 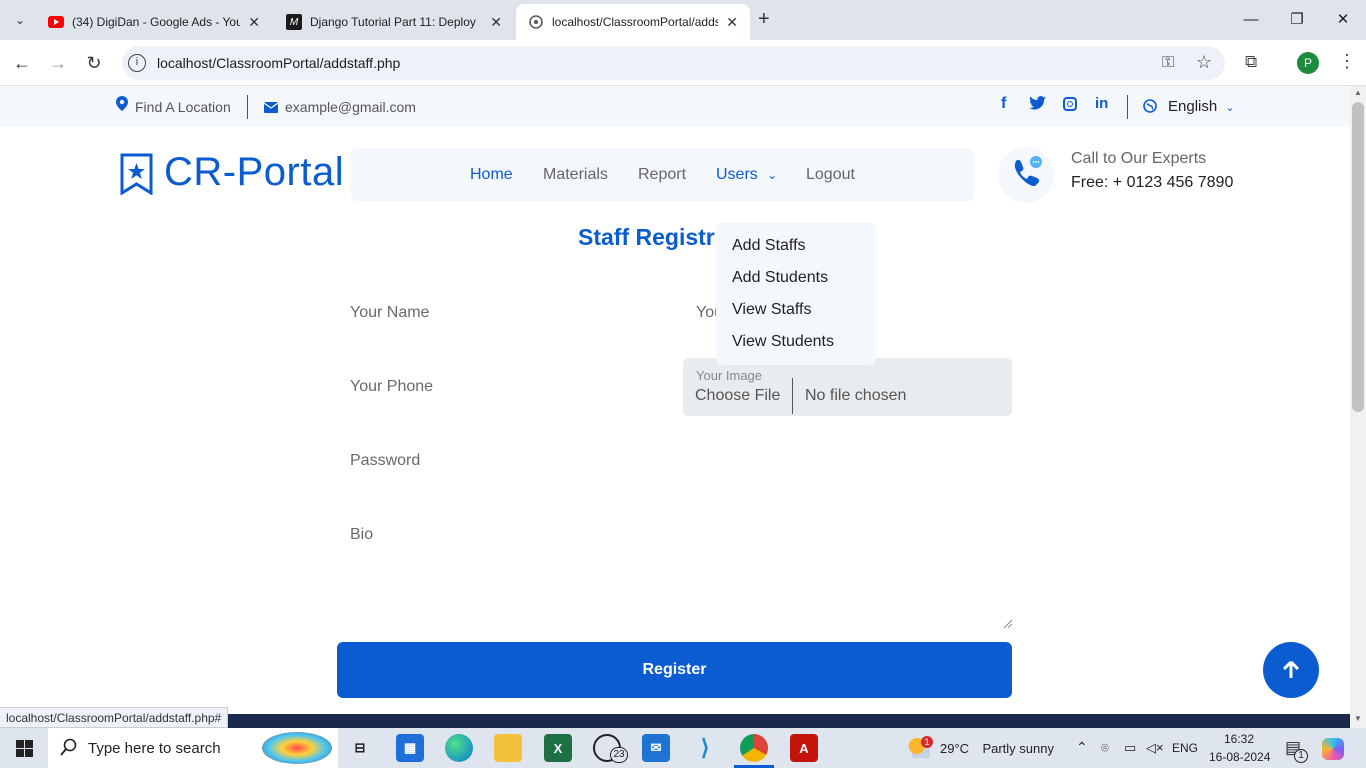 What do you see at coordinates (20, 20) in the screenshot?
I see `tab-search-button: ⌄` at bounding box center [20, 20].